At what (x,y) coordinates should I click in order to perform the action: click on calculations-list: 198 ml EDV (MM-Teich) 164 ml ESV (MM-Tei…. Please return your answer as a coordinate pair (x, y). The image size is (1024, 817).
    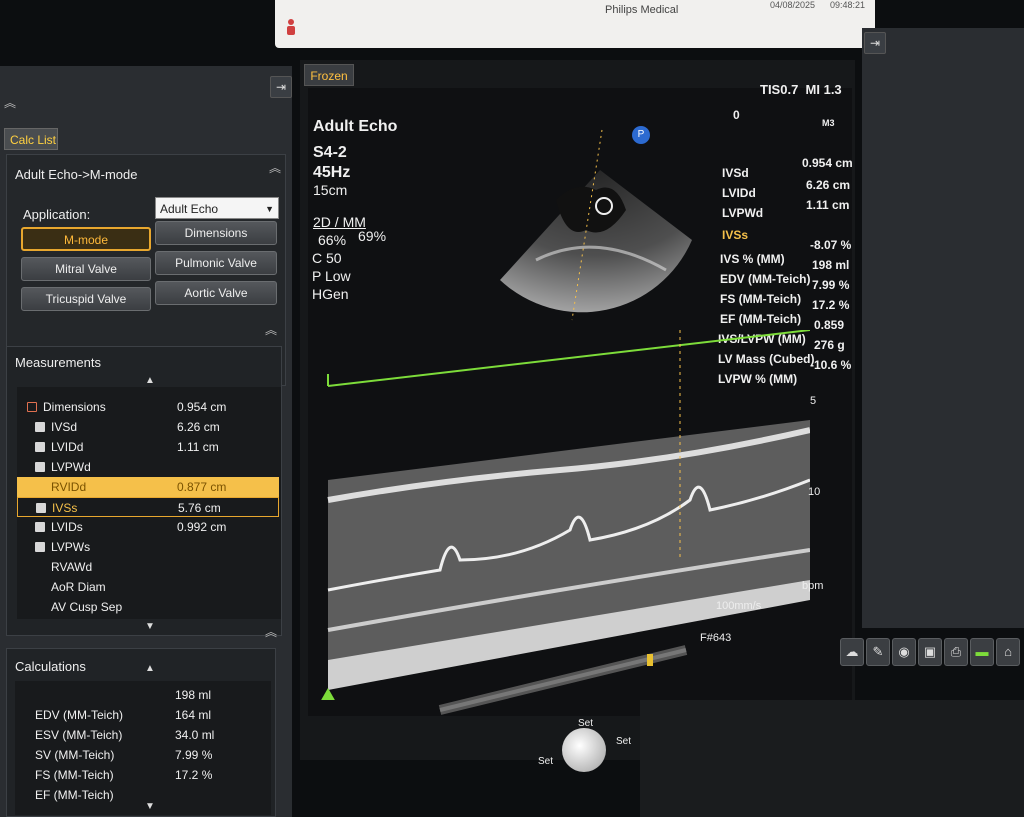
    Looking at the image, I should click on (143, 748).